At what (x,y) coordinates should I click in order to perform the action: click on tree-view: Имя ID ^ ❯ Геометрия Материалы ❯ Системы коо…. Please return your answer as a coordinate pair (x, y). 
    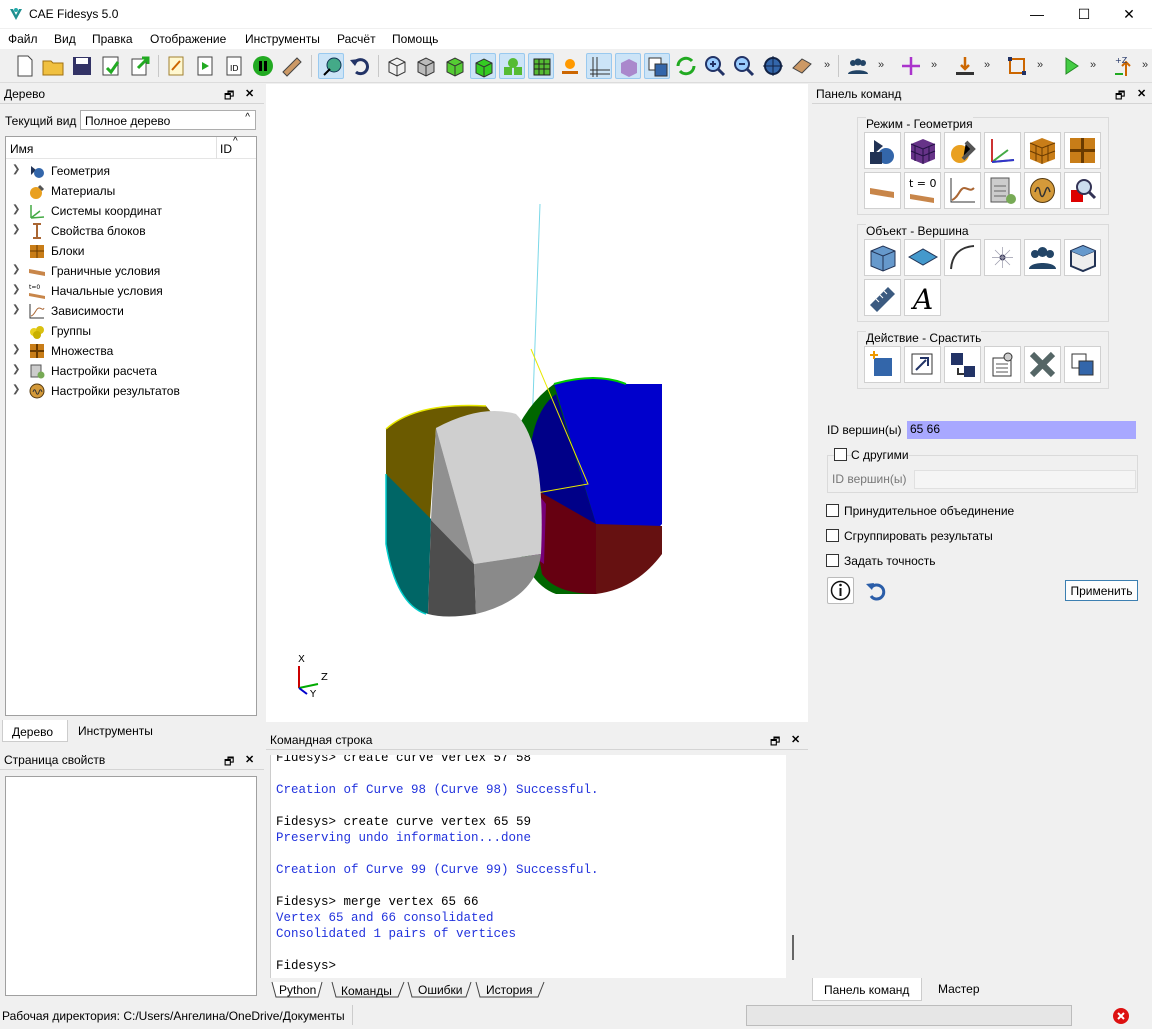
    Looking at the image, I should click on (131, 426).